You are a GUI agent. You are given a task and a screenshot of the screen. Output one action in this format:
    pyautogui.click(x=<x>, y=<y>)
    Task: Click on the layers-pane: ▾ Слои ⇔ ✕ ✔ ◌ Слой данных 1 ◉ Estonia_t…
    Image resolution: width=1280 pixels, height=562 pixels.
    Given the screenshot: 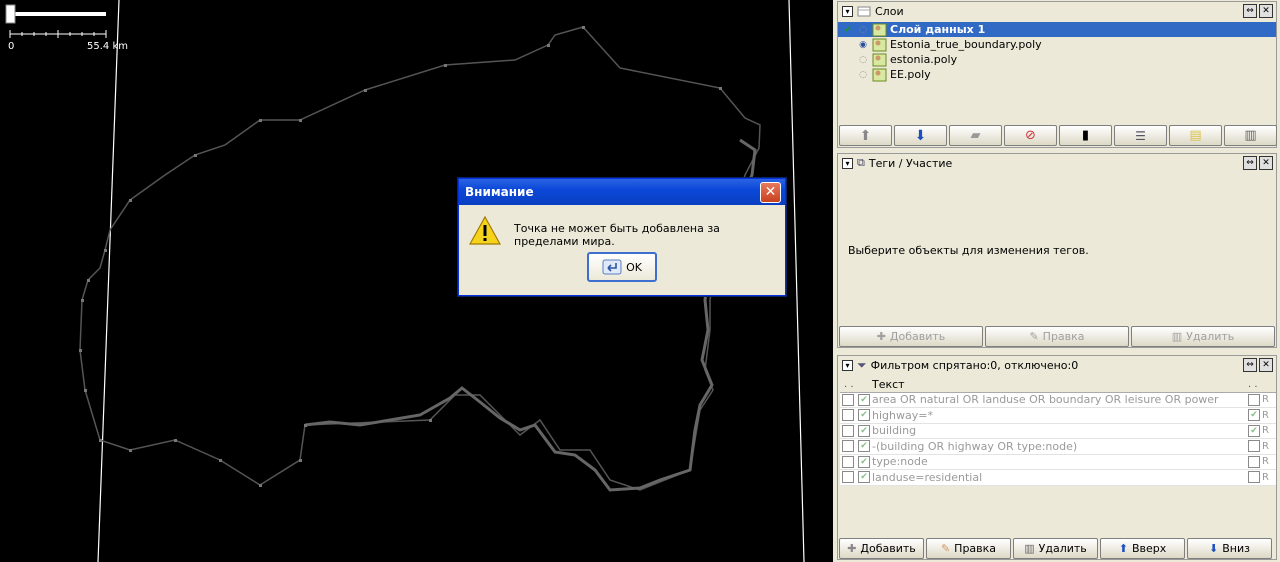 What is the action you would take?
    pyautogui.click(x=1057, y=74)
    